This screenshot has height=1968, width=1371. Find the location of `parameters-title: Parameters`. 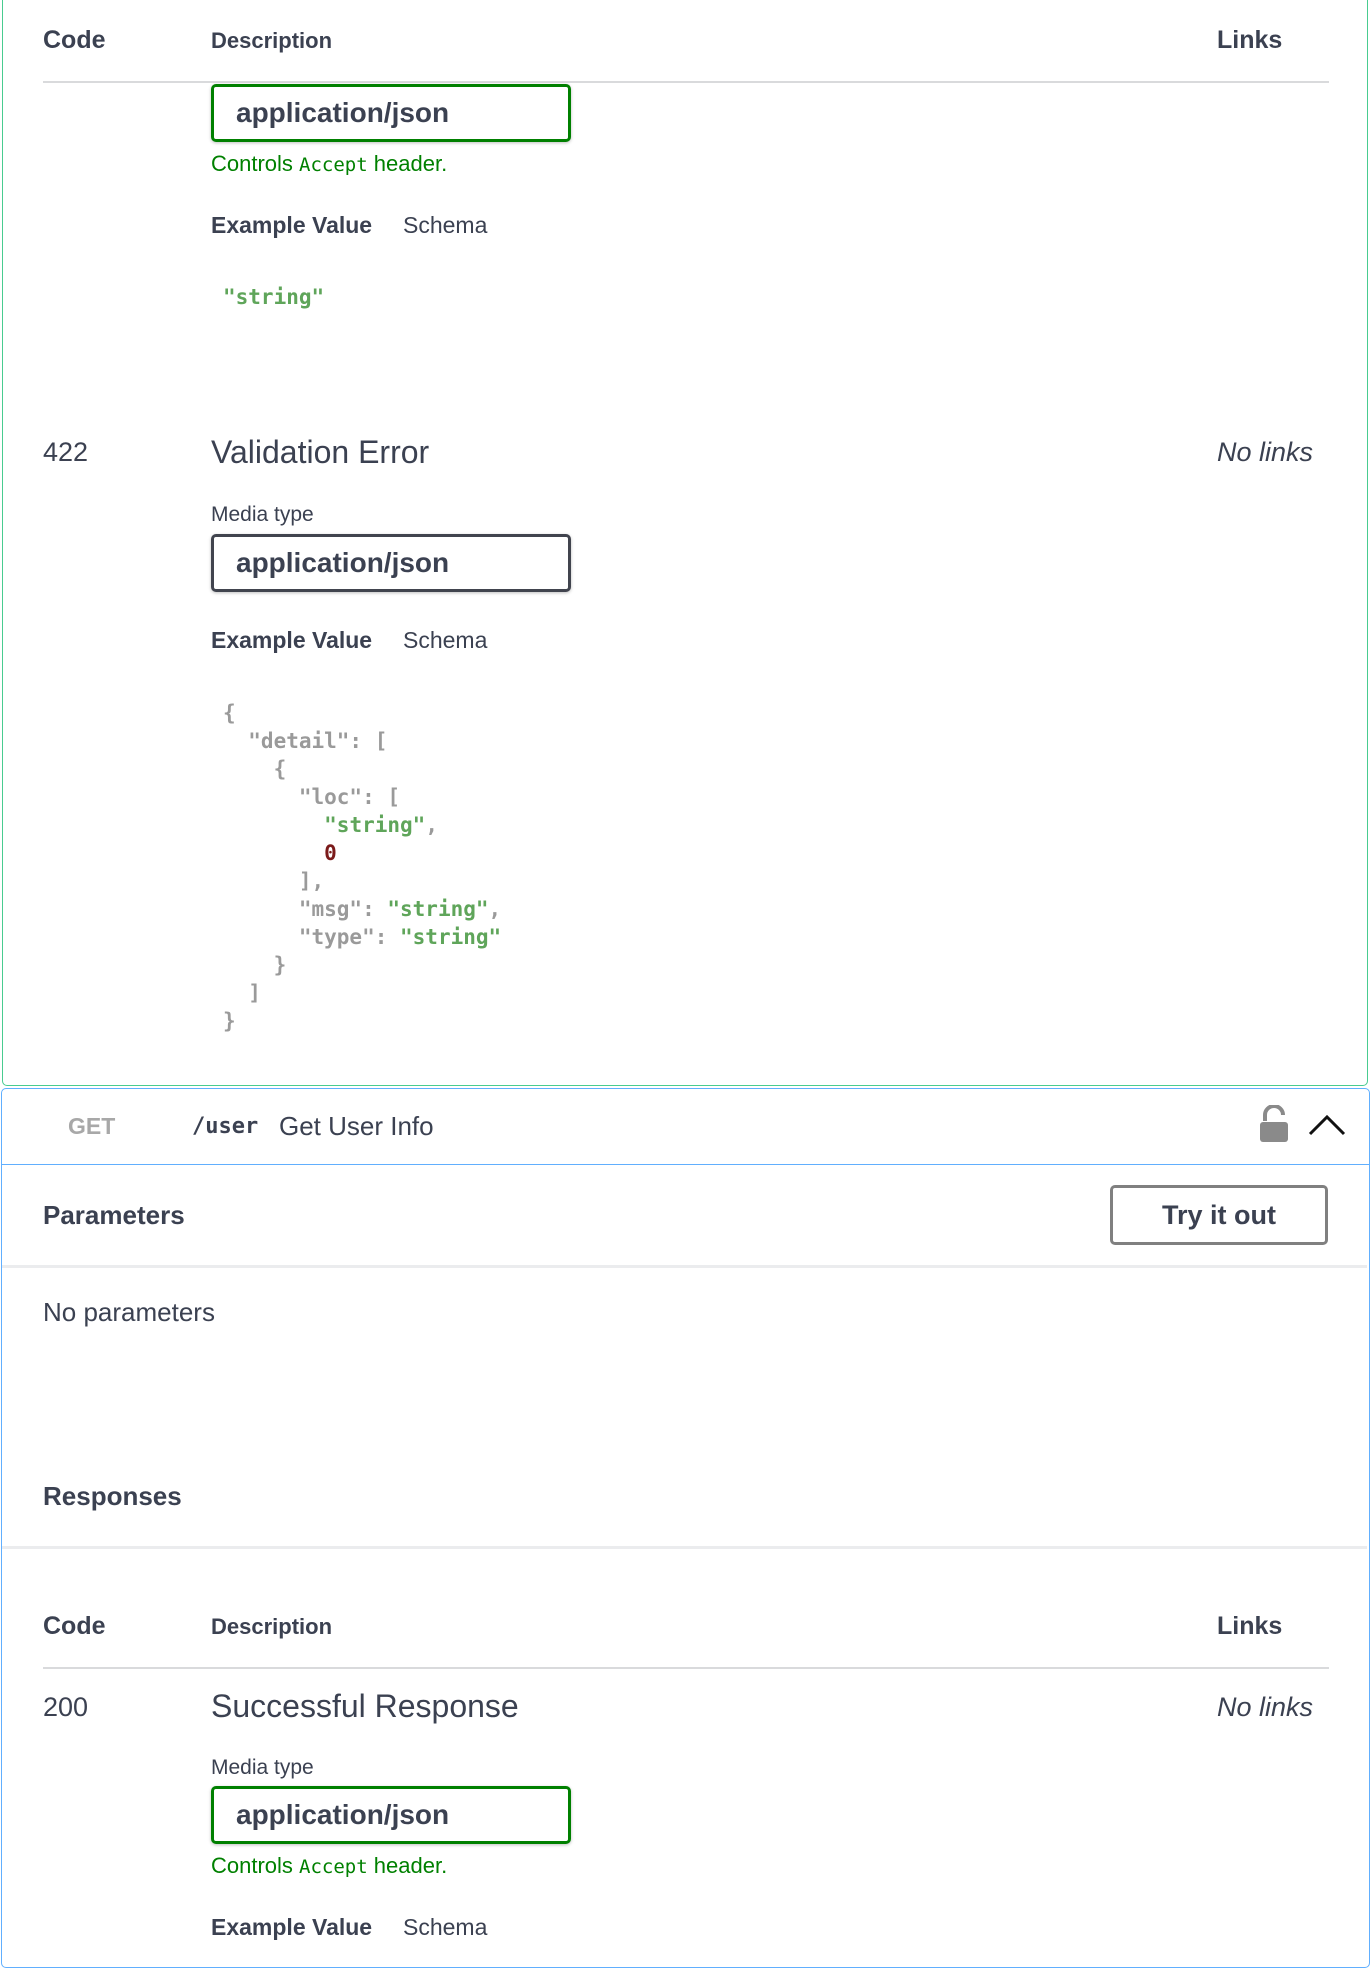

parameters-title: Parameters is located at coordinates (114, 1215).